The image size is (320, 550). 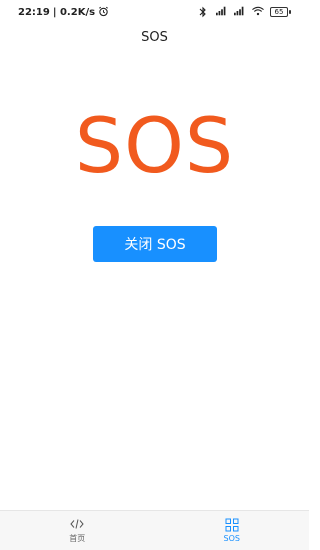 What do you see at coordinates (77, 538) in the screenshot?
I see `tab-home-label: 首页` at bounding box center [77, 538].